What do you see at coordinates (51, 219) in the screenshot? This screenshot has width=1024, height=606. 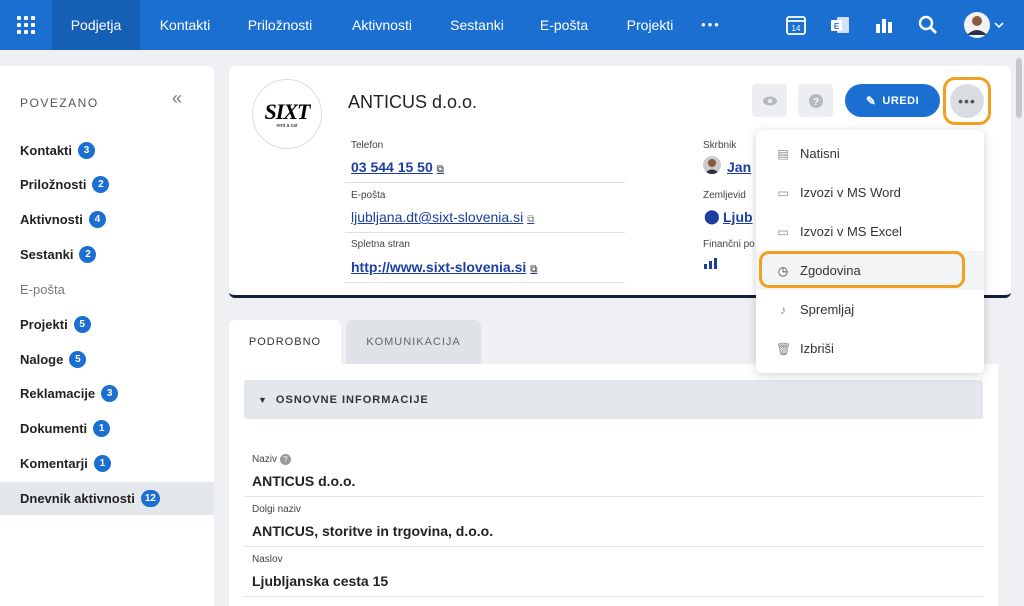 I see `sidebar-item-label: Aktivnosti` at bounding box center [51, 219].